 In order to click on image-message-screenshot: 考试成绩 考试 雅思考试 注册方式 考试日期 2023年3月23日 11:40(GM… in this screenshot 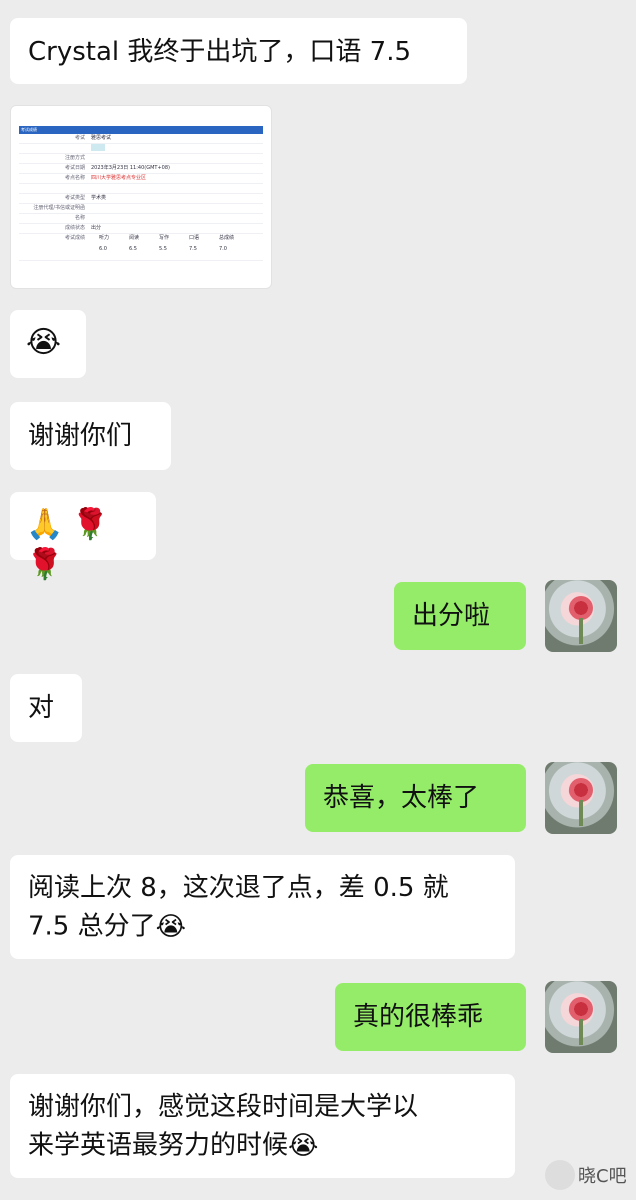, I will do `click(141, 197)`.